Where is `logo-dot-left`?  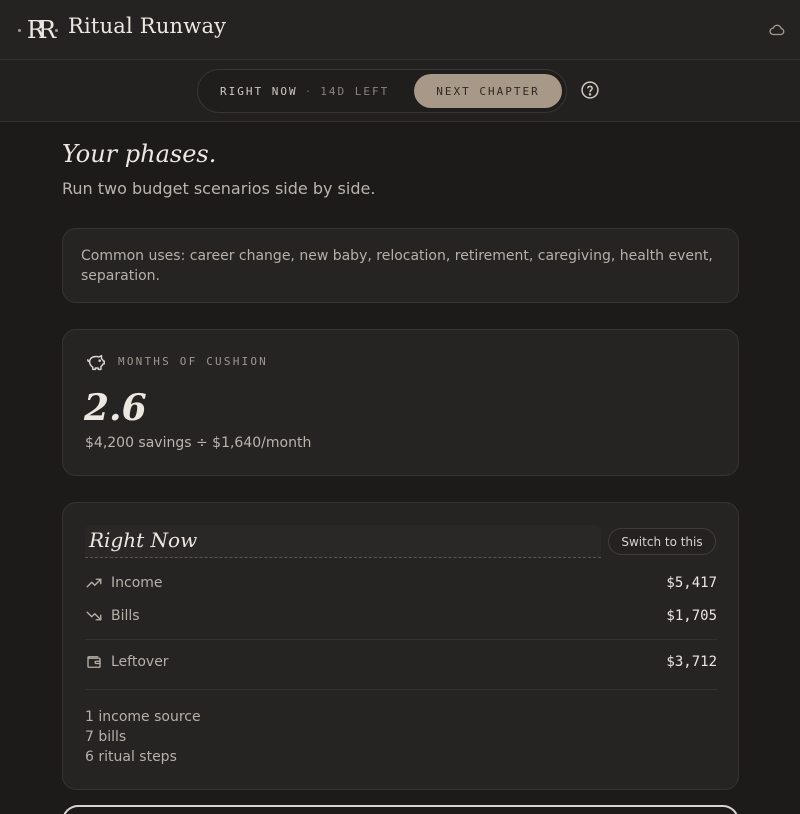
logo-dot-left is located at coordinates (19, 30).